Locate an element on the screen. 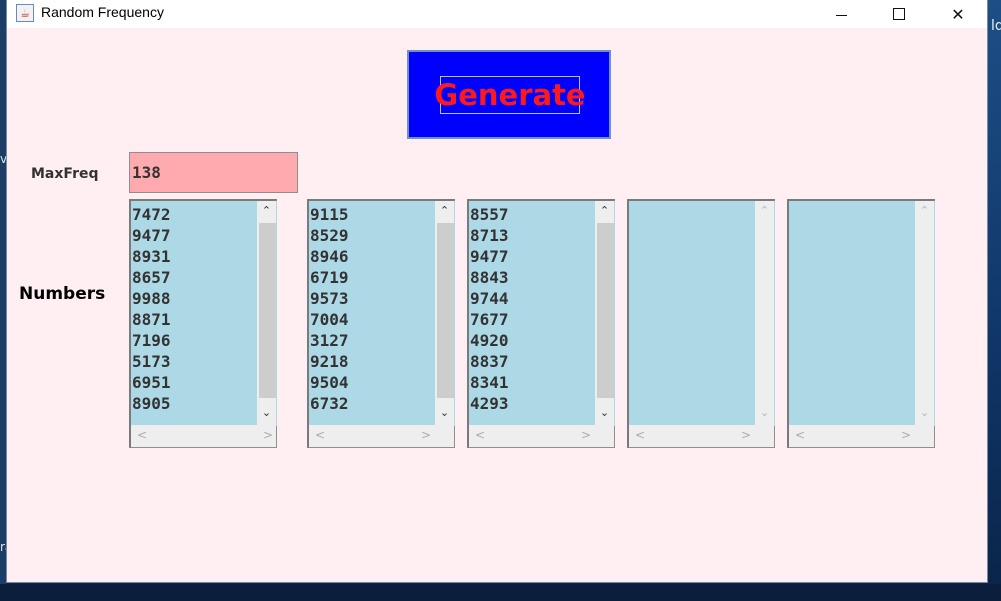  list-item: 9744 is located at coordinates (542, 298).